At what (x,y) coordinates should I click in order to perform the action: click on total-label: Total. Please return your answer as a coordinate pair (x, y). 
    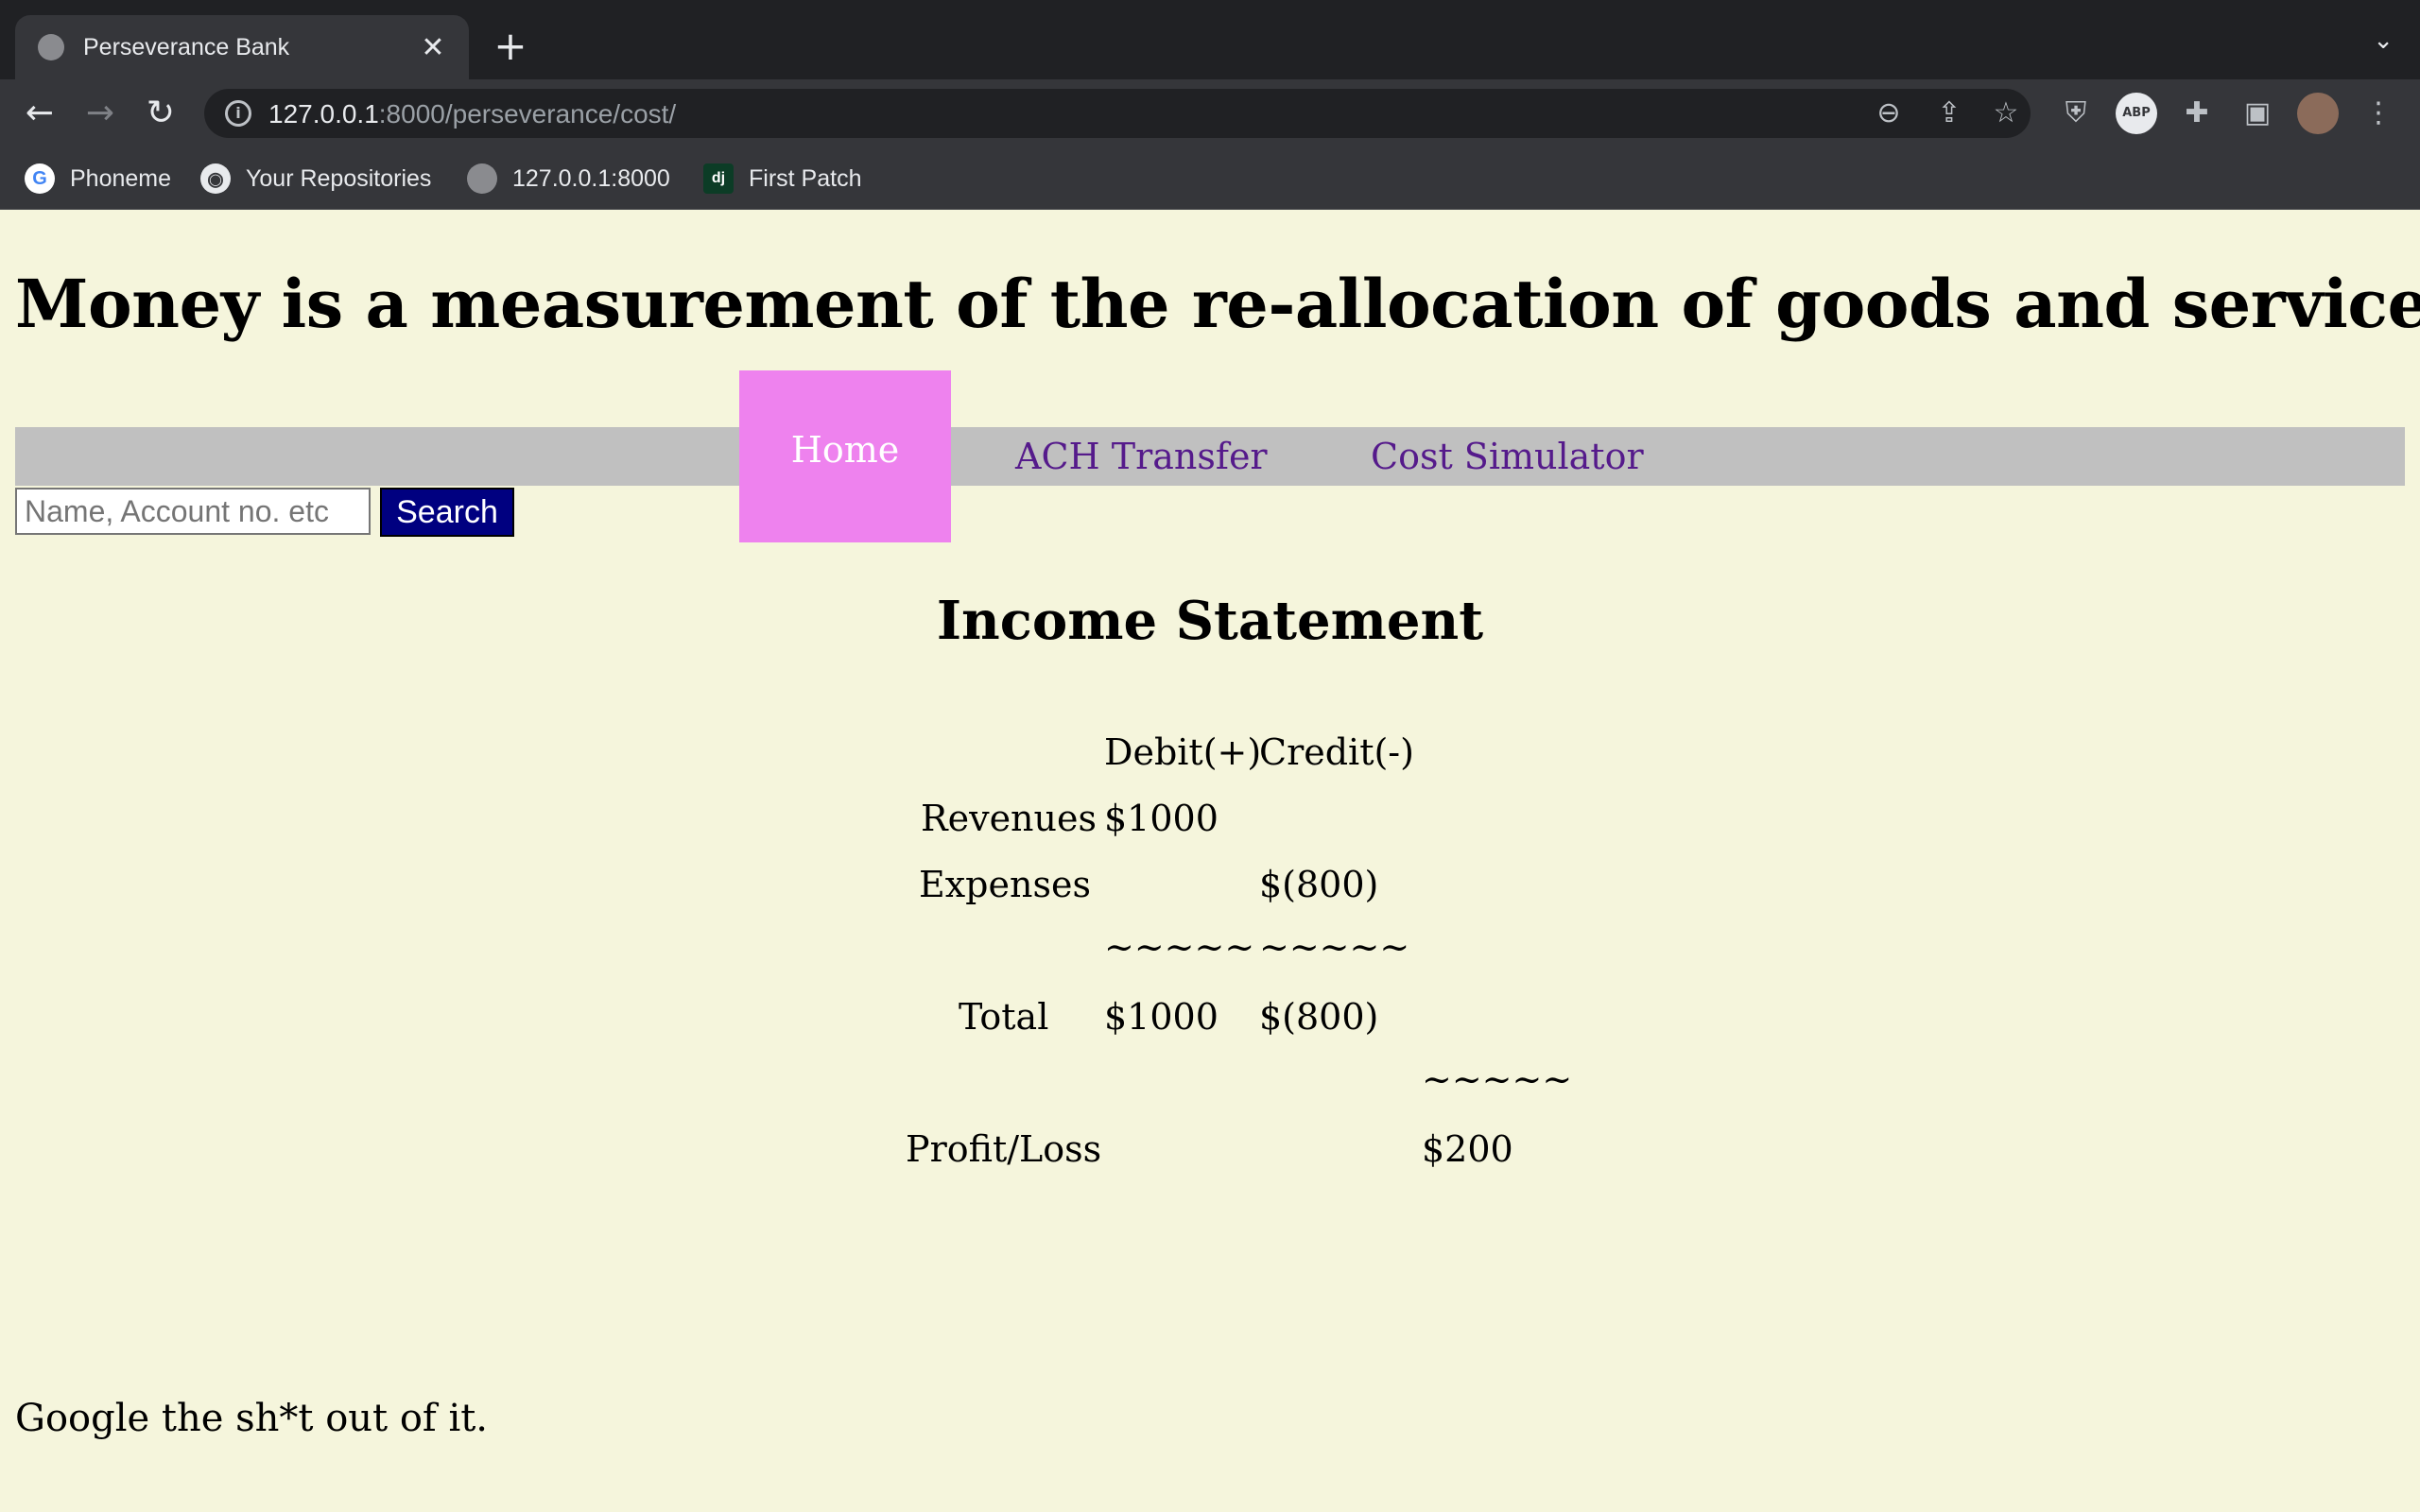
    Looking at the image, I should click on (1004, 1017).